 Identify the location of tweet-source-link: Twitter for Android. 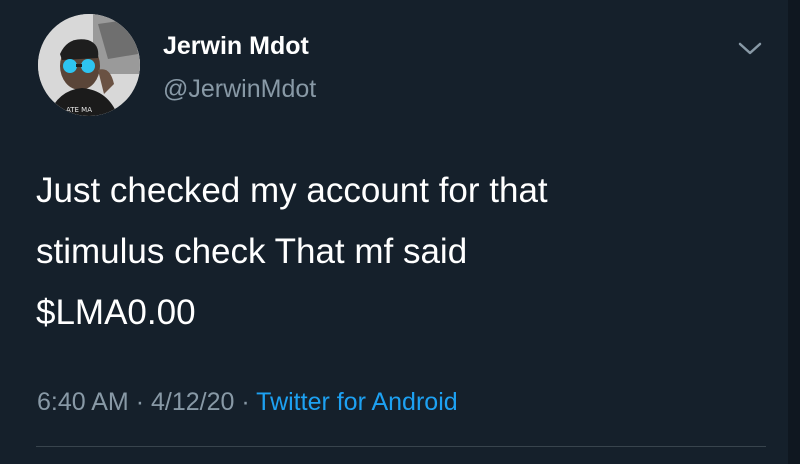
(356, 402).